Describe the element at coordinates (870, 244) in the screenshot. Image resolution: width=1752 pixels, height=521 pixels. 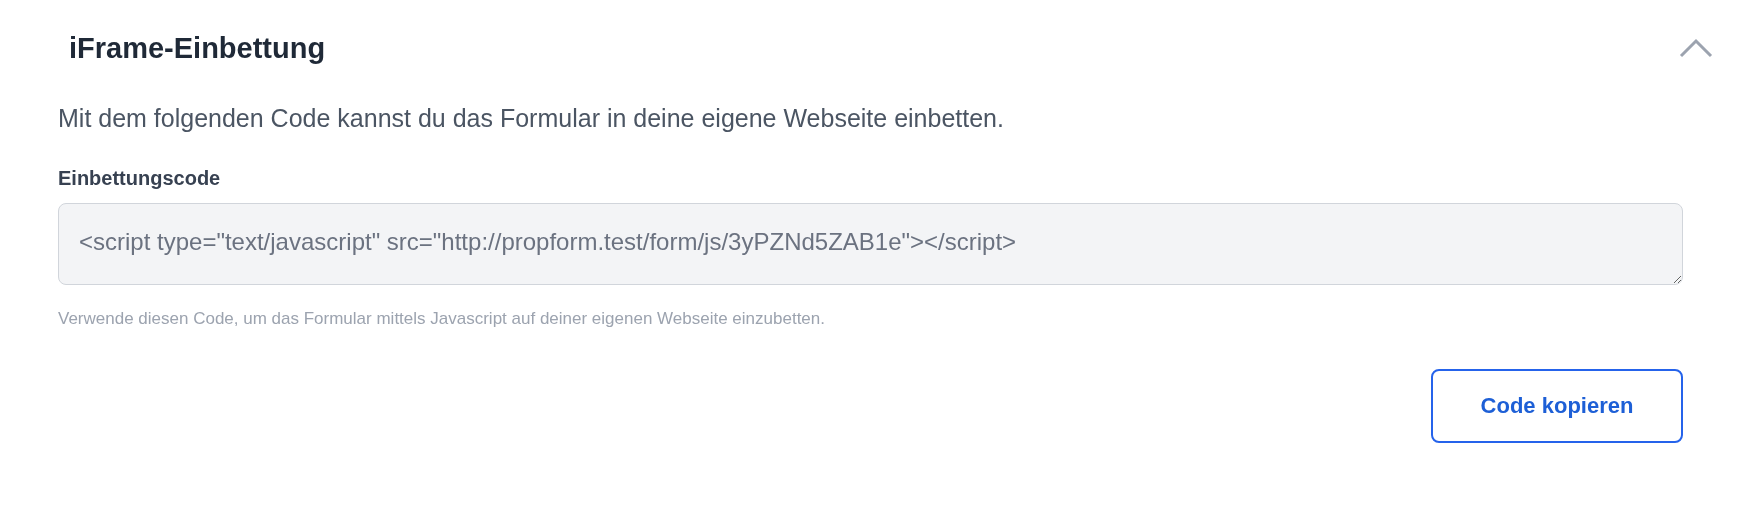
I see `code-field: <script type="text/javascript" src="http://propform.test/form/js/3yPZNd5ZAB1e"></script>` at that location.